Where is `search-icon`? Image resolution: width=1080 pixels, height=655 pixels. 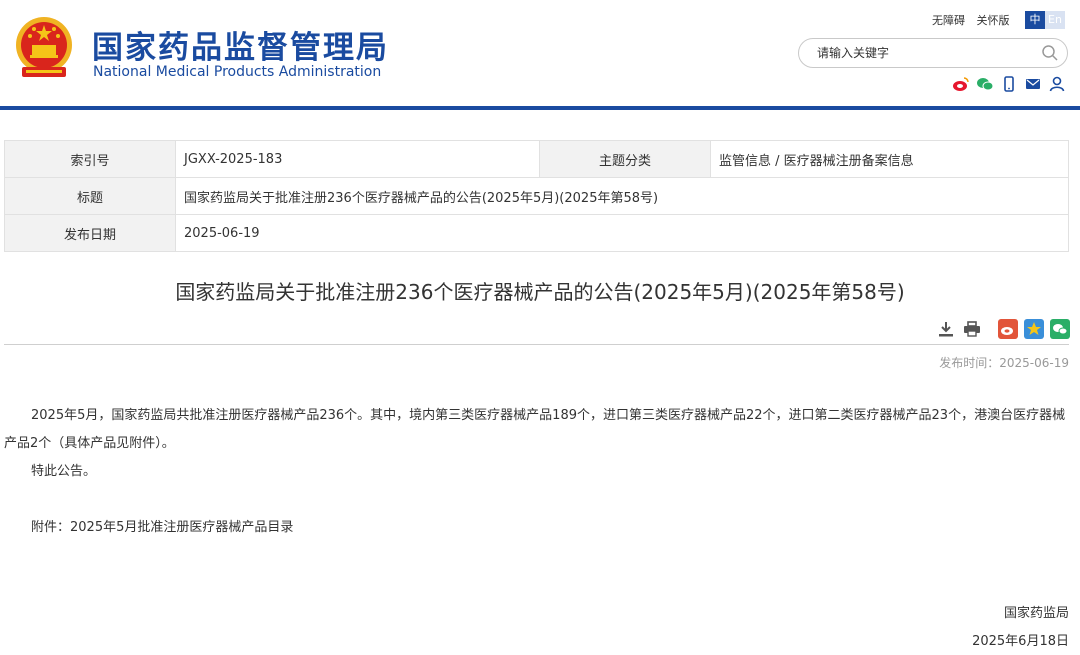 search-icon is located at coordinates (1050, 53).